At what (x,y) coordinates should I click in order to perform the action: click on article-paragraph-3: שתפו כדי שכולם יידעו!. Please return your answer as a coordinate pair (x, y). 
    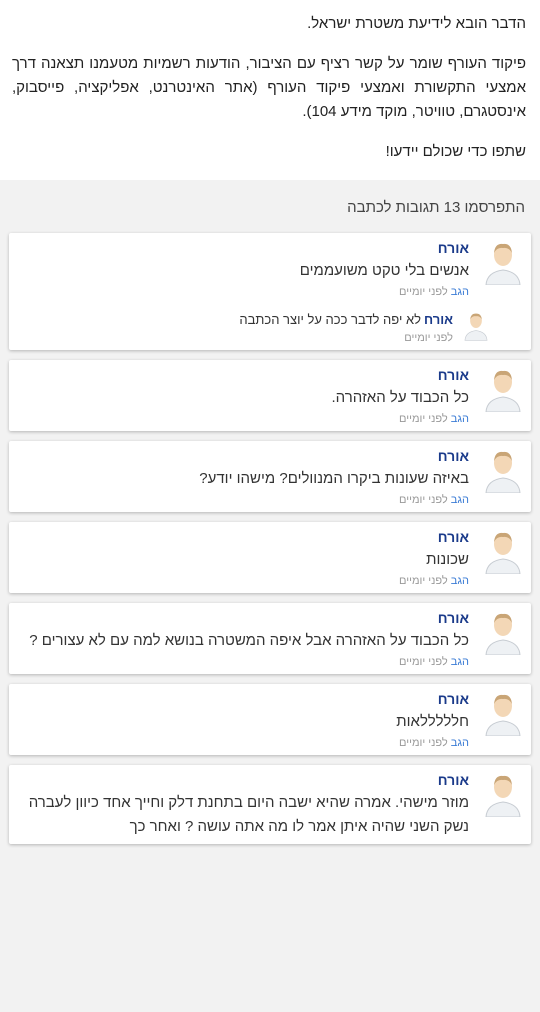
    Looking at the image, I should click on (455, 151).